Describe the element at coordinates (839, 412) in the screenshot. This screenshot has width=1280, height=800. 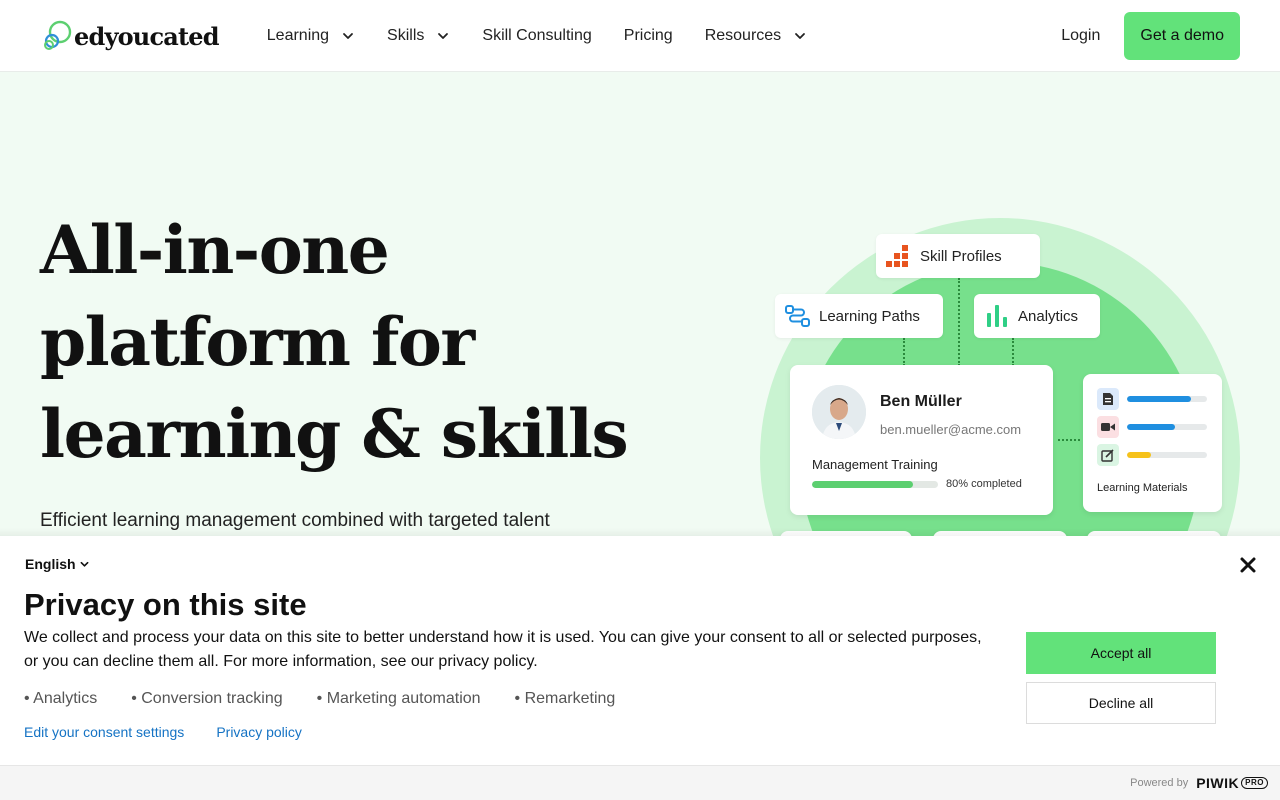
I see `avatar` at that location.